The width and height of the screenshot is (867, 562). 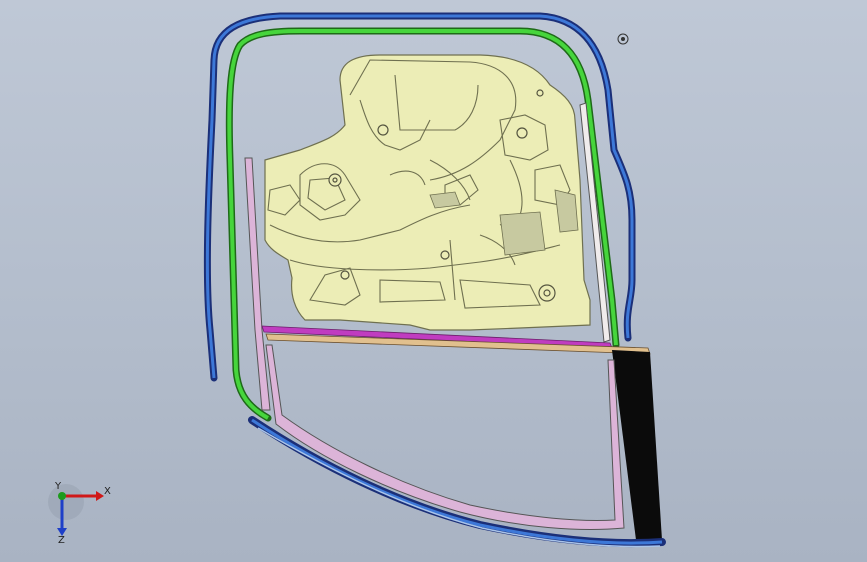 I want to click on z-axis-label: Z, so click(x=61, y=539).